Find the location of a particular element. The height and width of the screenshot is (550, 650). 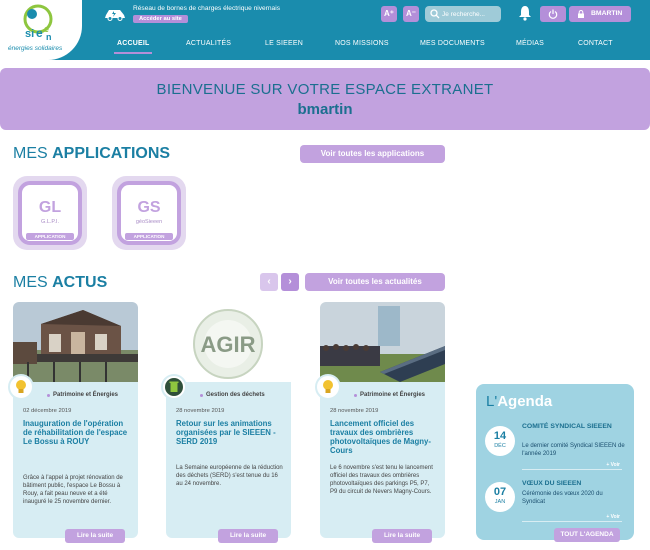

nav-mes-documents: MES DOCUMENTS is located at coordinates (452, 43).